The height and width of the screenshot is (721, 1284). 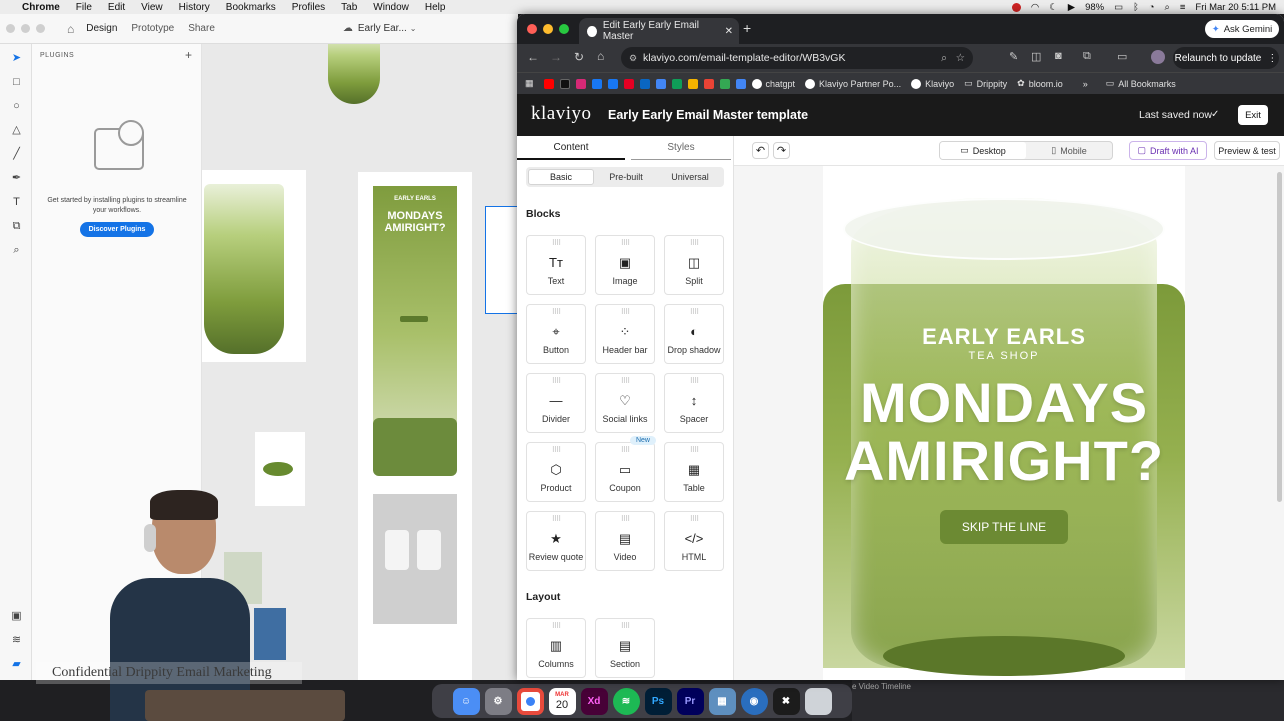 What do you see at coordinates (659, 31) in the screenshot?
I see `browser-tab: Edit Early Early Email Master ✕` at bounding box center [659, 31].